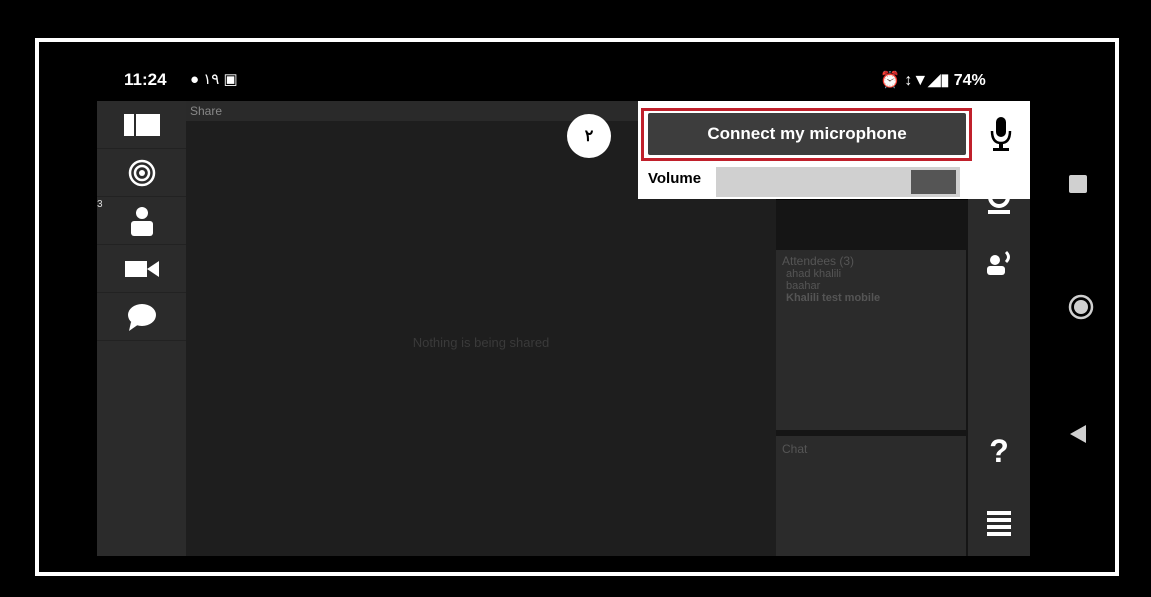  I want to click on attendees-button: 3, so click(141, 221).